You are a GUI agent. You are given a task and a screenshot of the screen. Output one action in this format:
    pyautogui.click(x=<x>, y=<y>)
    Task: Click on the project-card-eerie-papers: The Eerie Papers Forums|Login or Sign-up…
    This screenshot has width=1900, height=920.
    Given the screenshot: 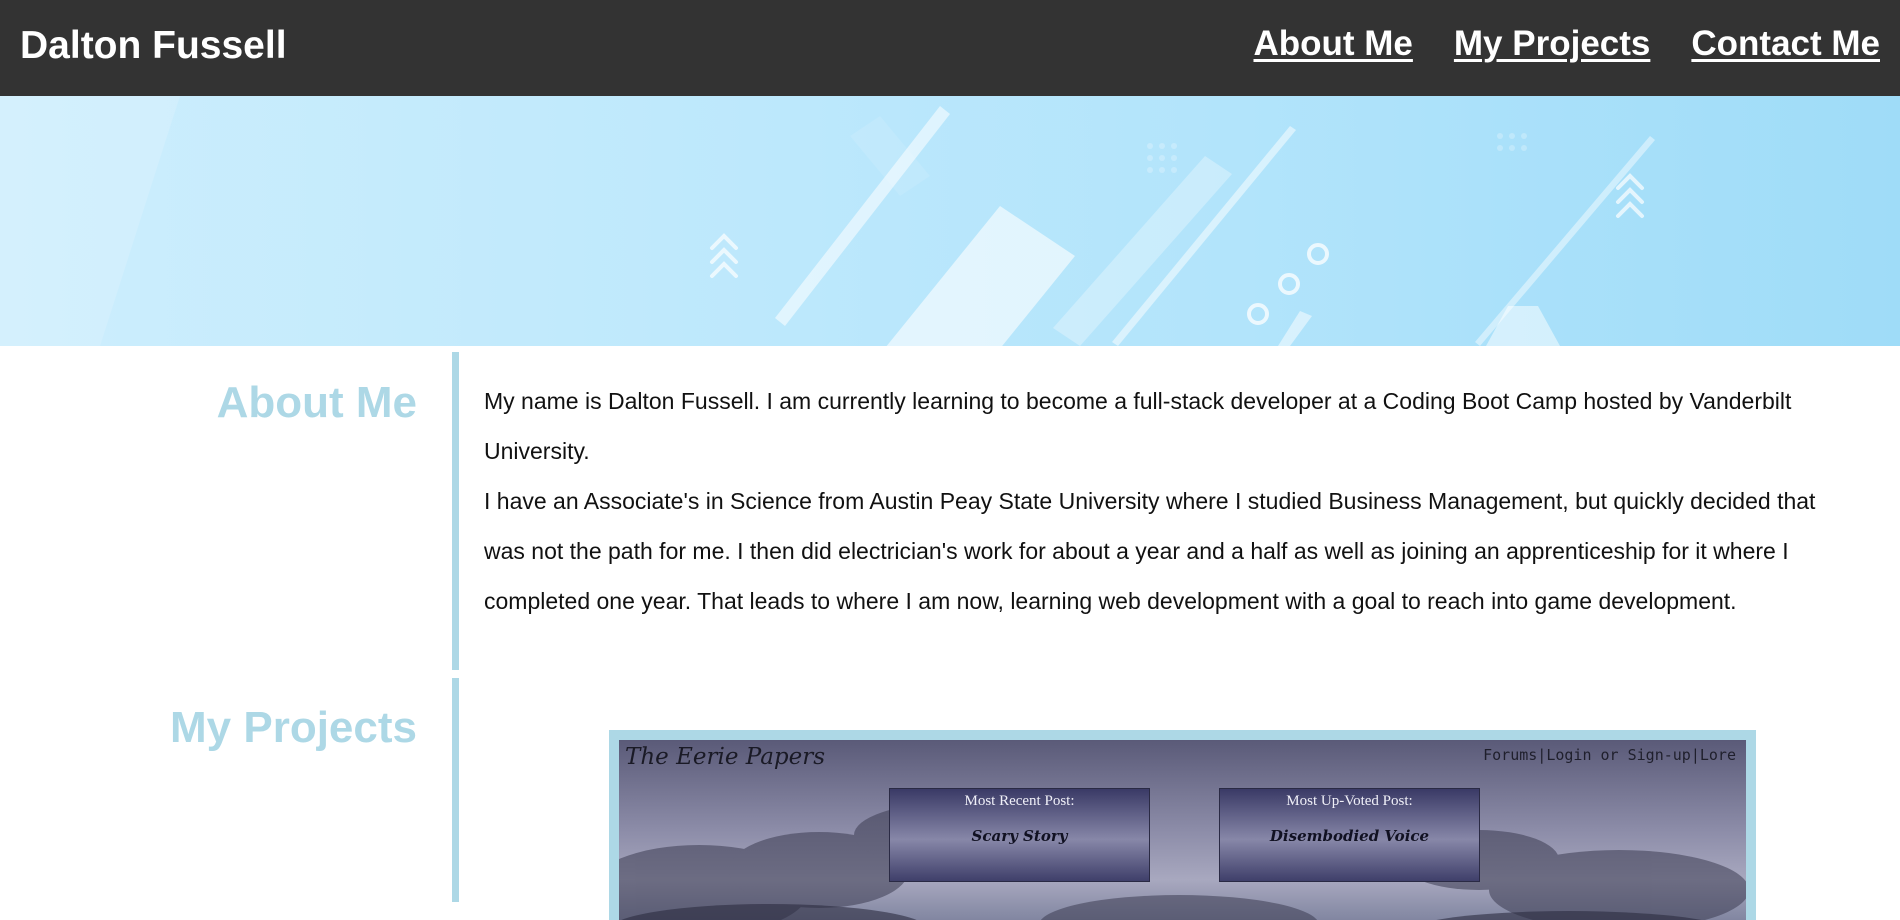 What is the action you would take?
    pyautogui.click(x=1182, y=825)
    